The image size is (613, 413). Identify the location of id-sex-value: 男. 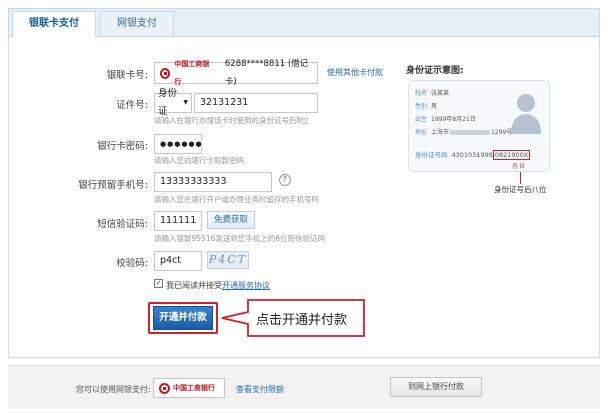
(434, 106).